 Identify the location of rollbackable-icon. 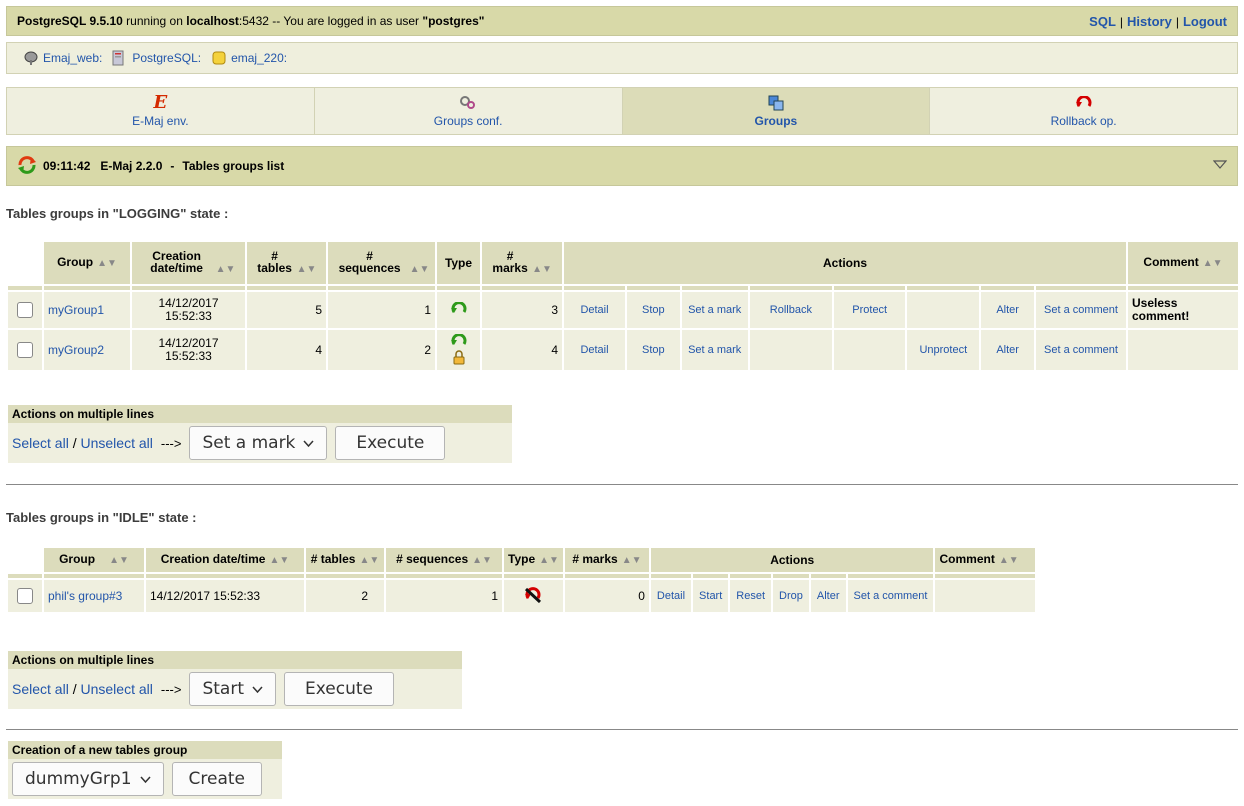
(458, 341).